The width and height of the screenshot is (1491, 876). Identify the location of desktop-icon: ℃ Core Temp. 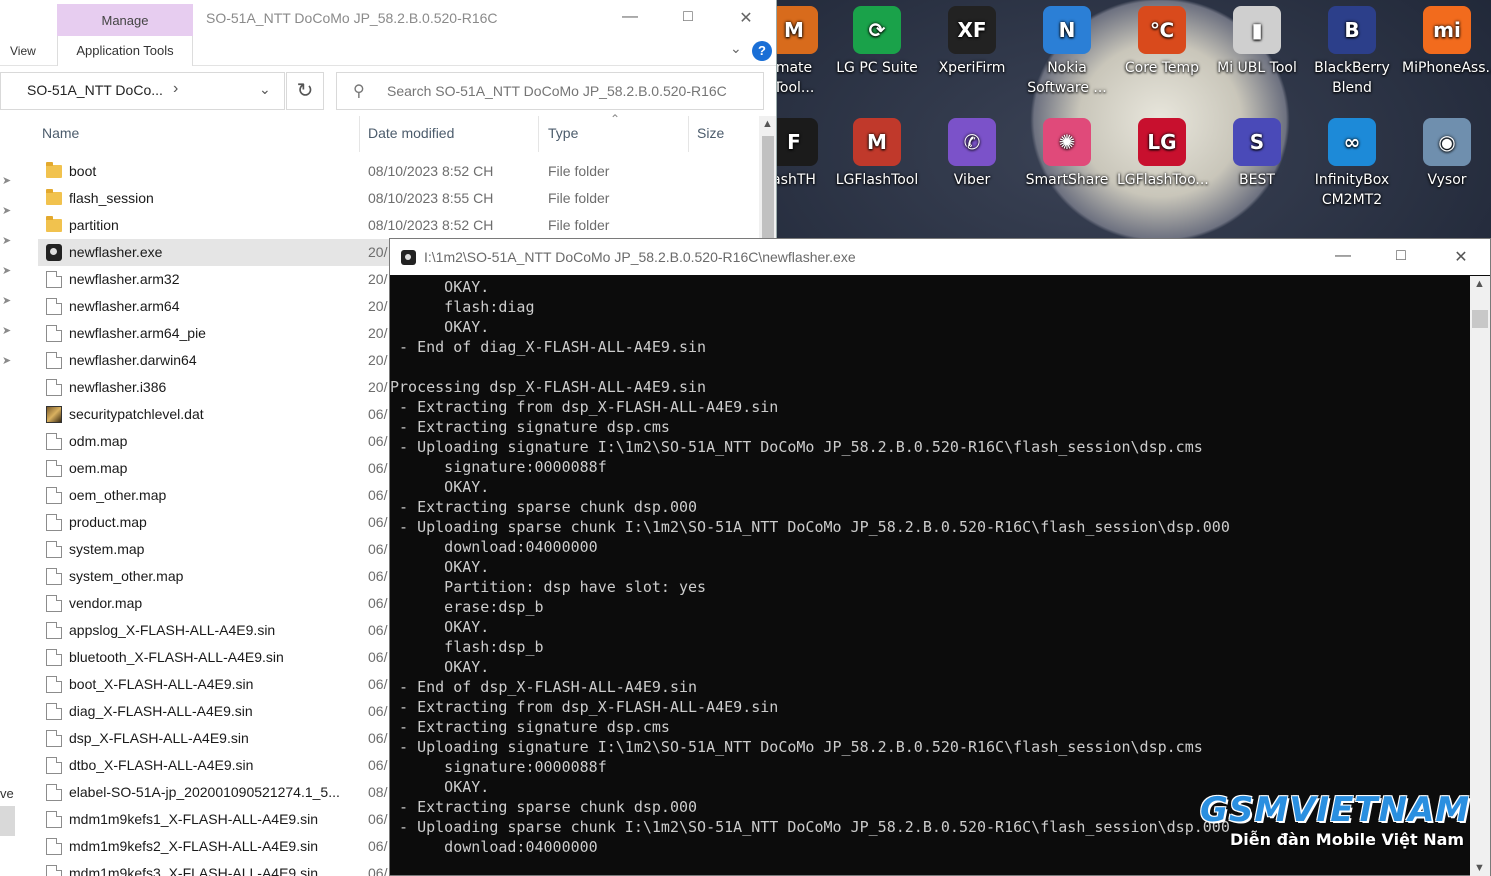
(1162, 39).